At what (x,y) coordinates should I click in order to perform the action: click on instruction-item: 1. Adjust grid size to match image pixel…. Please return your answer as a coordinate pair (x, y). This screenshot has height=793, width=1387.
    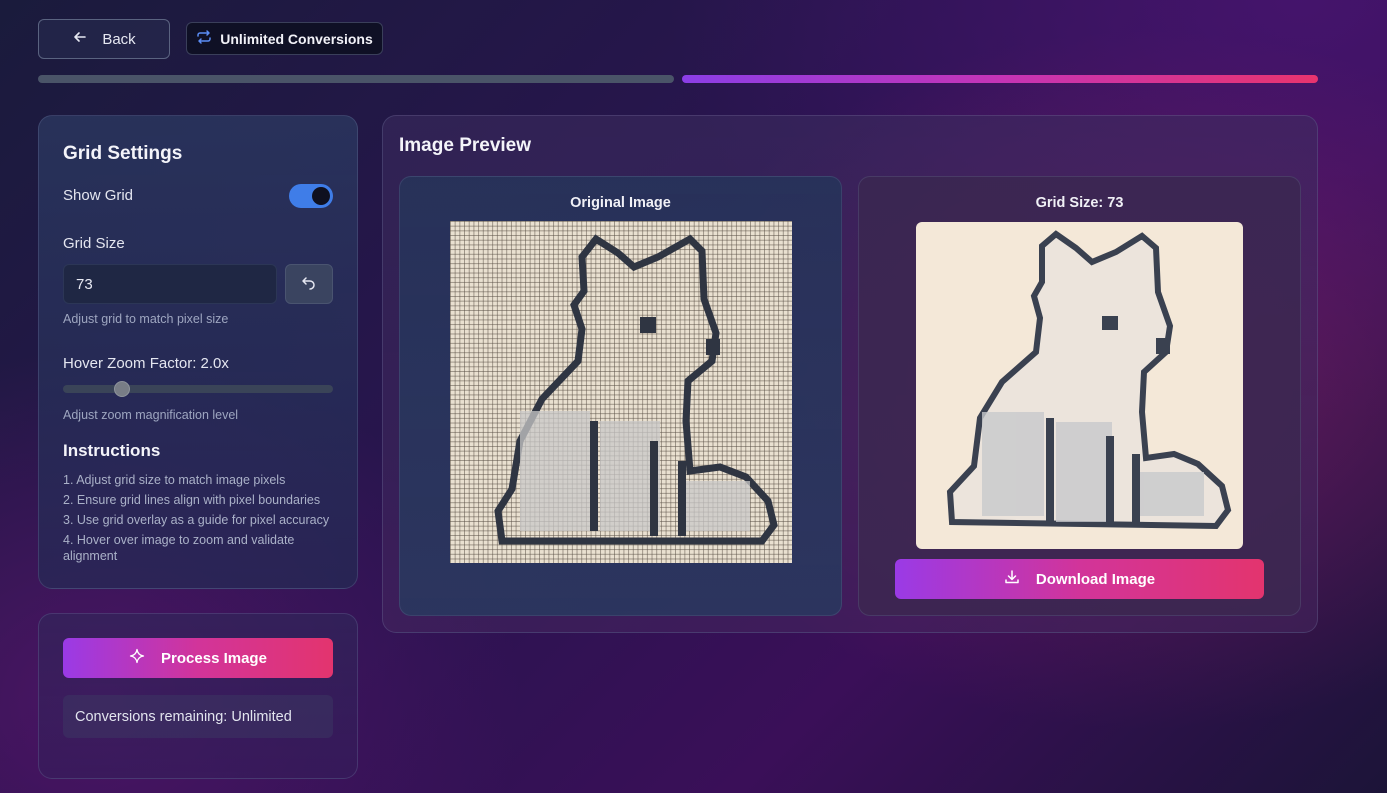
    Looking at the image, I should click on (174, 480).